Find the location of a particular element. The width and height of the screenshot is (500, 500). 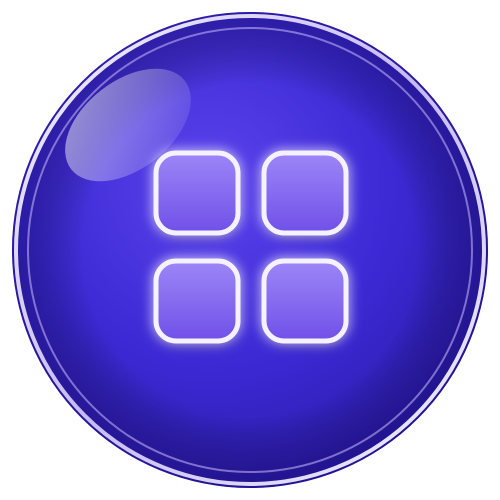

grid-tile-top-left is located at coordinates (197, 193).